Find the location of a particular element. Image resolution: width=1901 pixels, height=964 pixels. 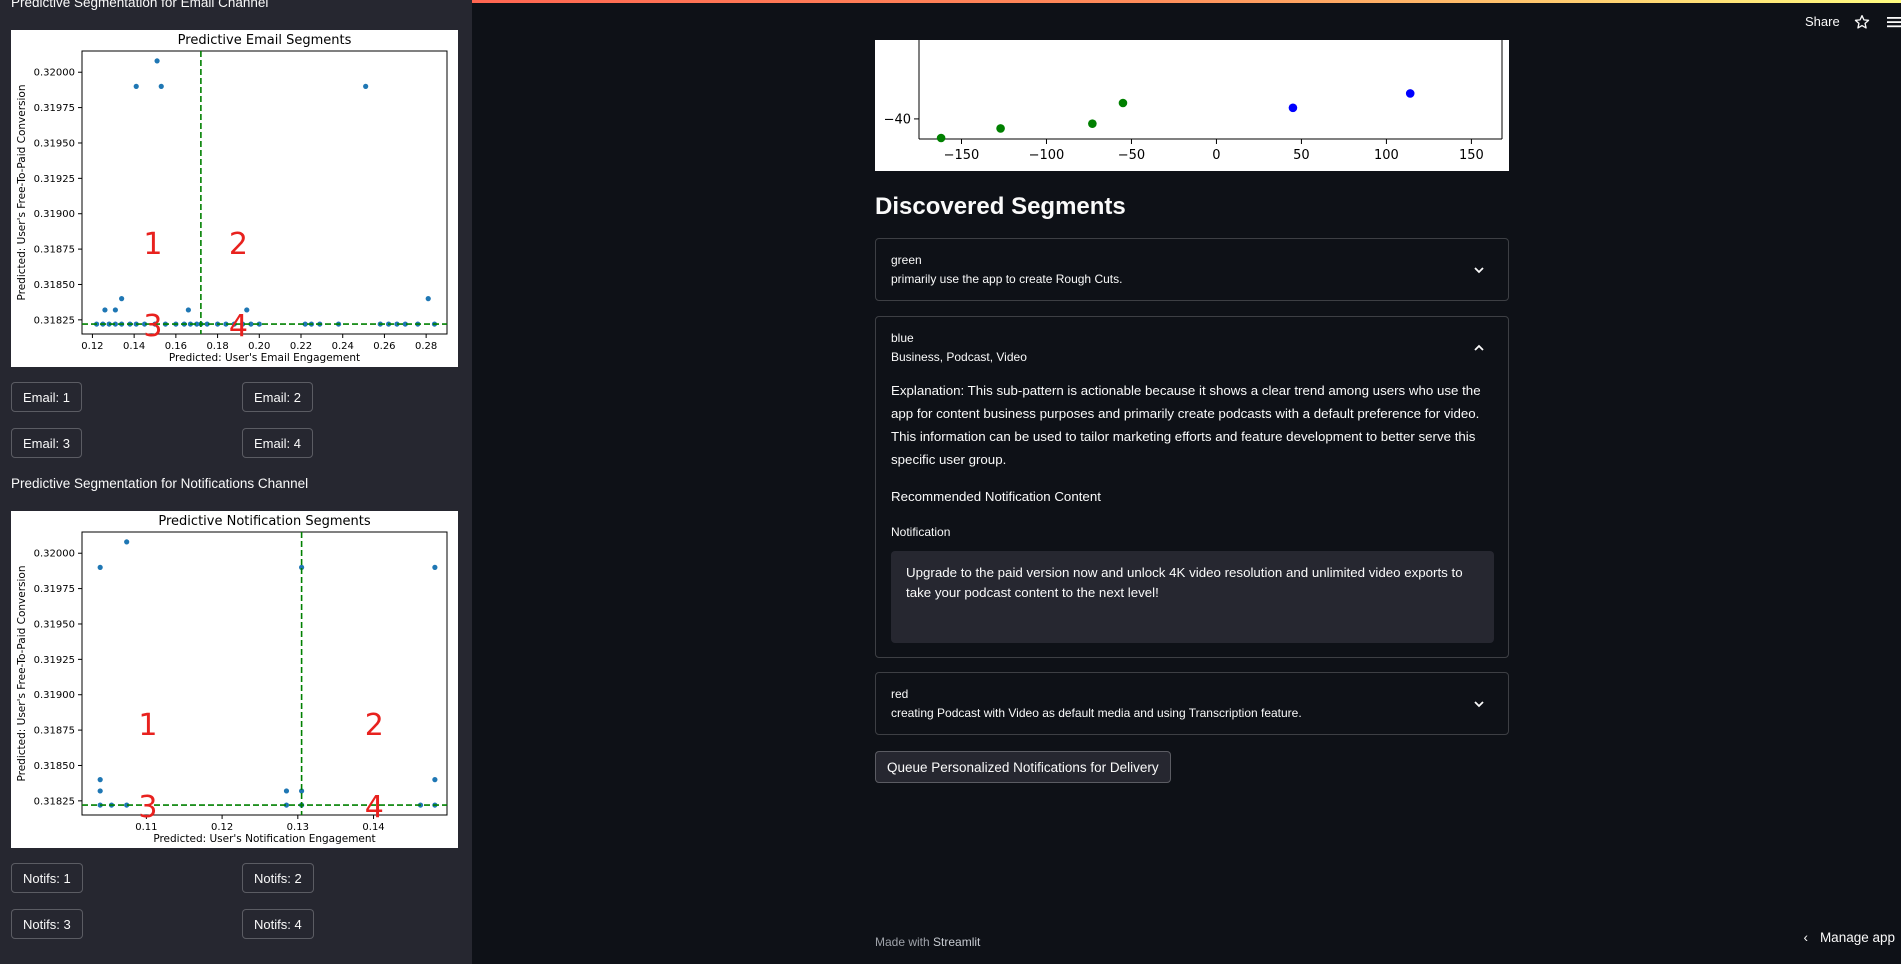

segment-header: blue Business, Podcast, Video is located at coordinates (959, 348).